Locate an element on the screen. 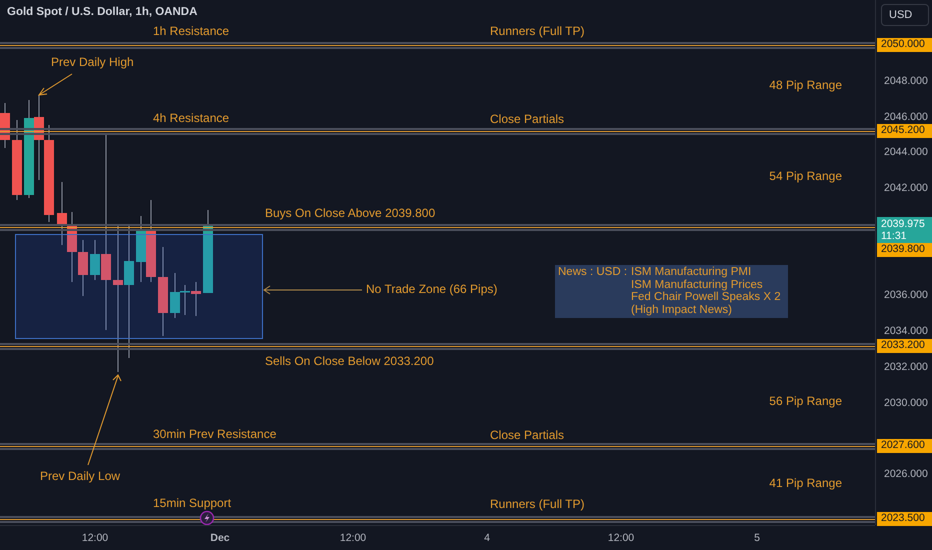 This screenshot has height=550, width=932. price-tick: 2034.000 is located at coordinates (906, 331).